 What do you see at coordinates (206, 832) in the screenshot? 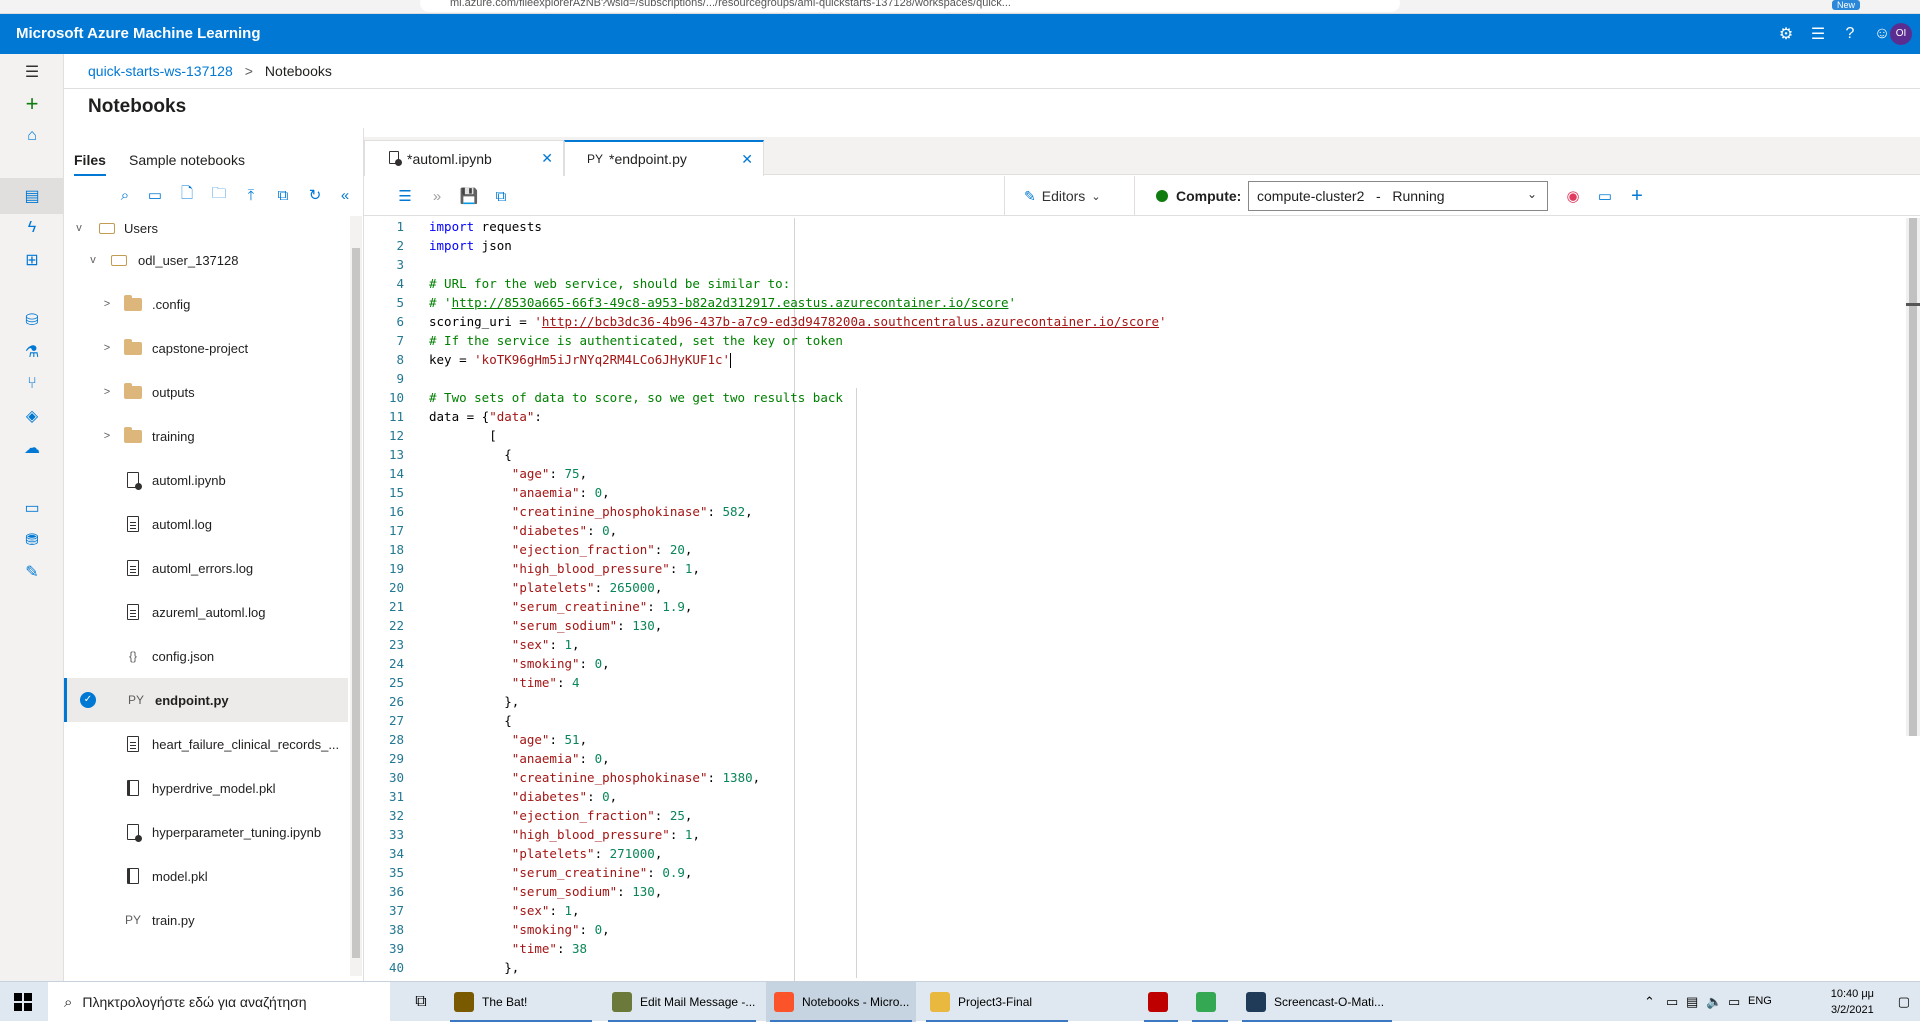
I see `tree-node-file: hyperparameter_tuning.ipynb` at bounding box center [206, 832].